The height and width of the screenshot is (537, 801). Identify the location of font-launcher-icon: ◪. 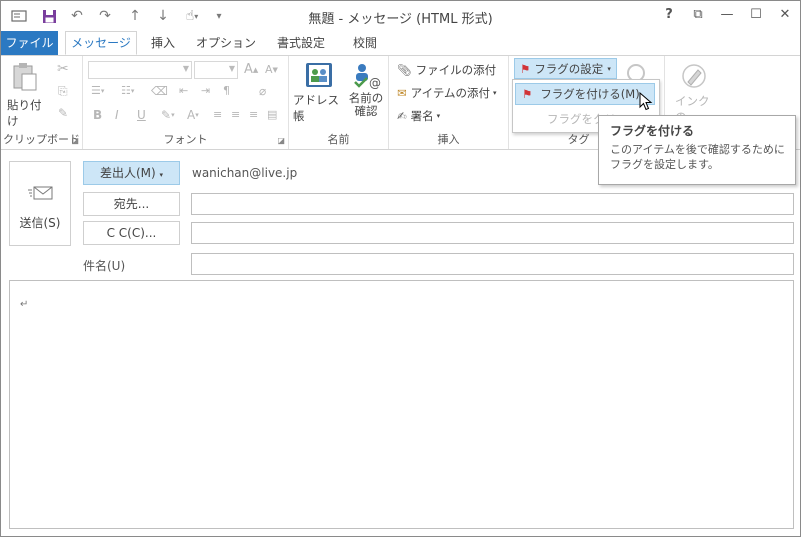
(281, 140).